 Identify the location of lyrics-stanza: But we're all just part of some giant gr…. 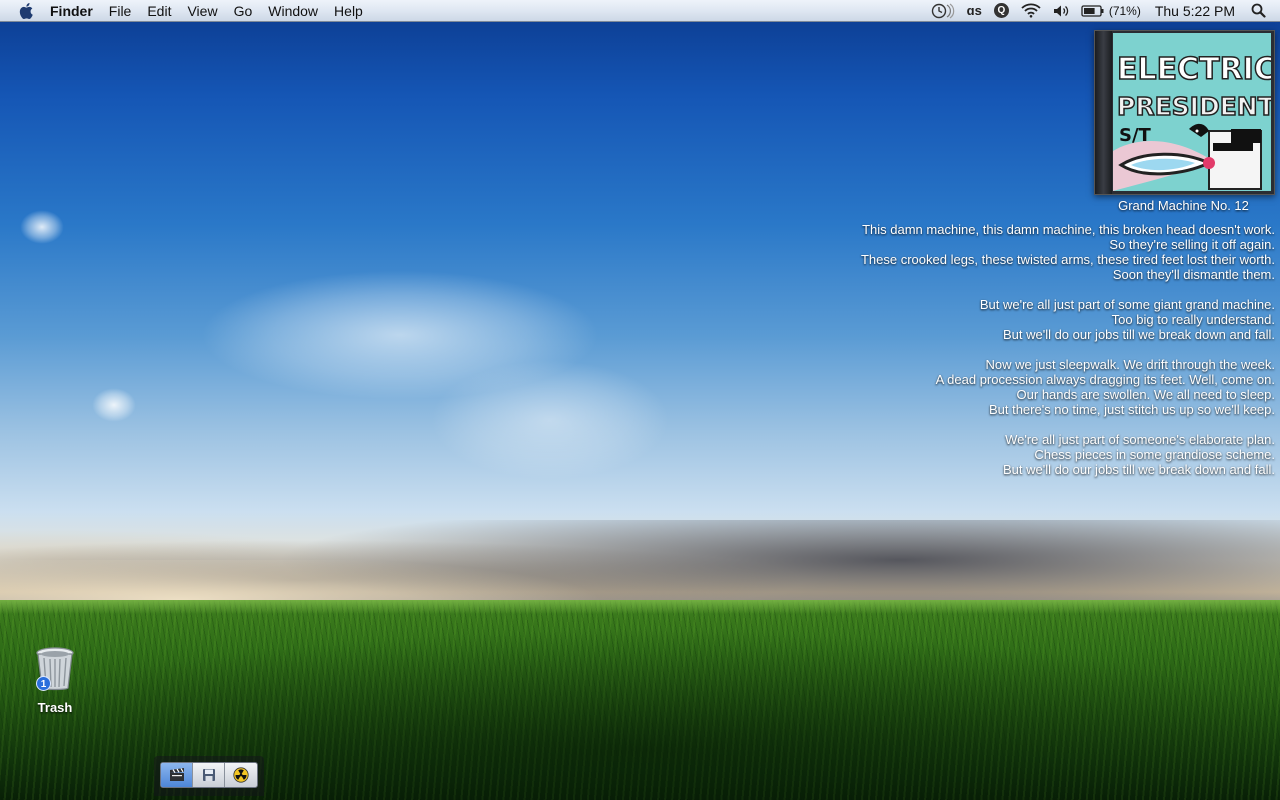
(1015, 319).